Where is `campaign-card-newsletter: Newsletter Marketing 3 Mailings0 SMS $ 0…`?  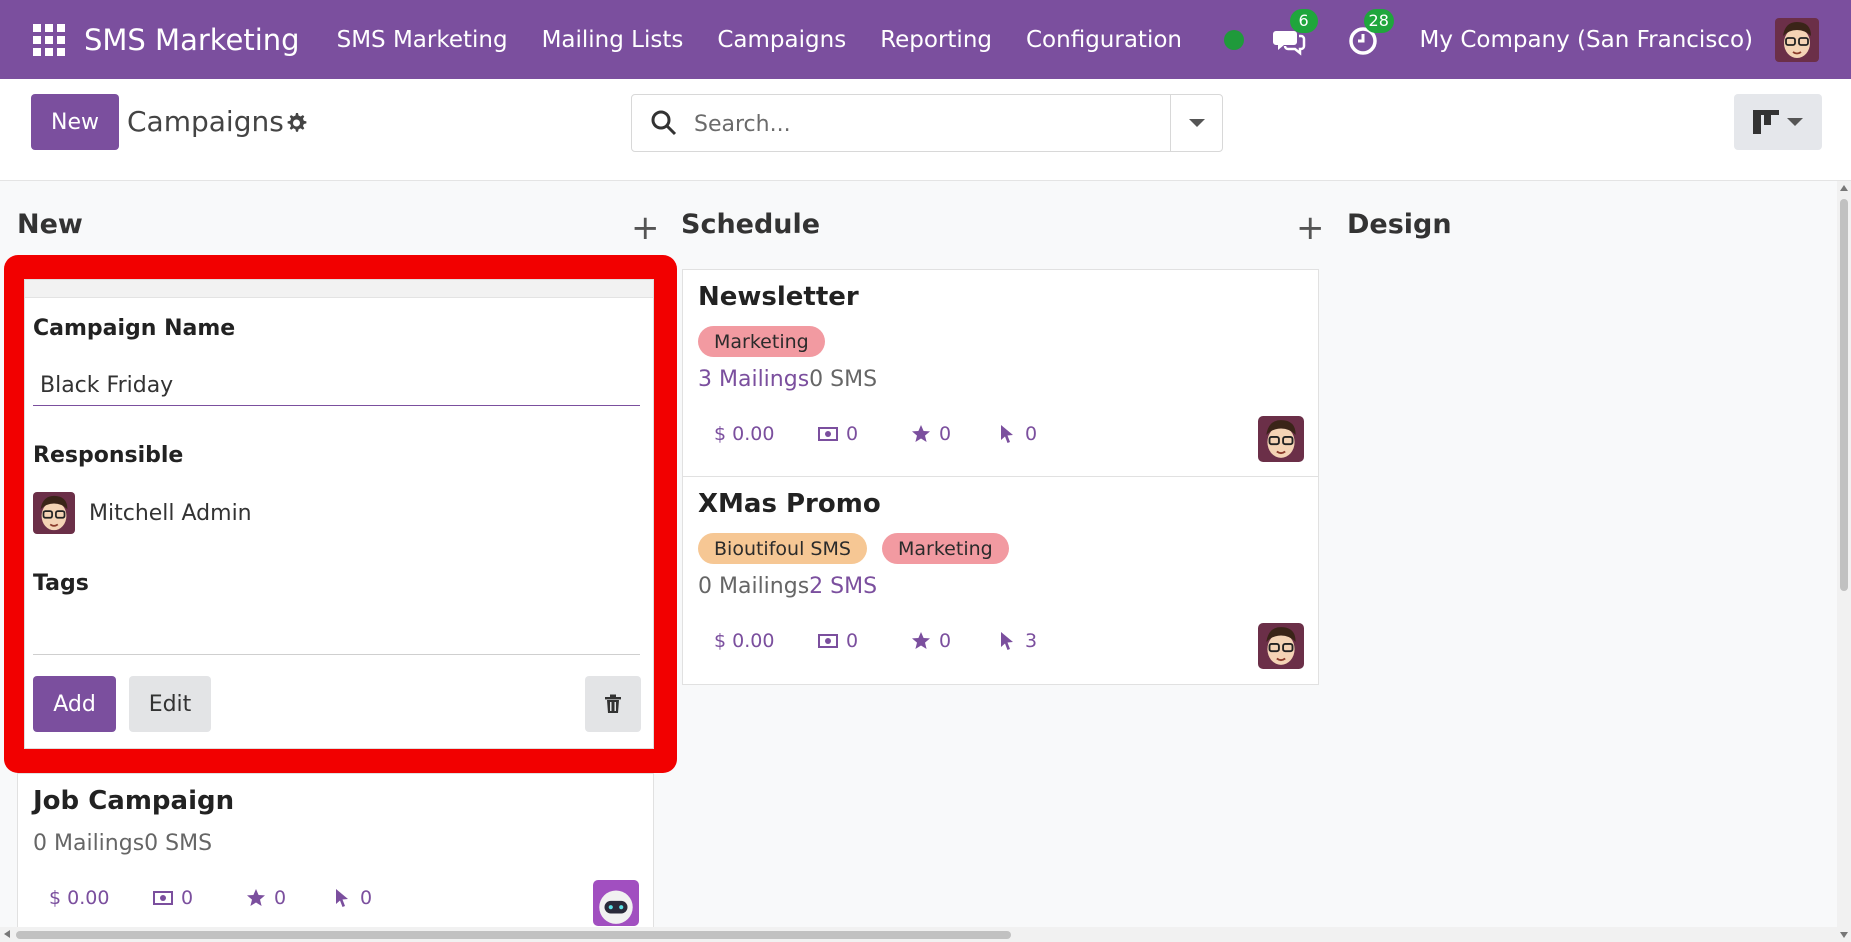 campaign-card-newsletter: Newsletter Marketing 3 Mailings0 SMS $ 0… is located at coordinates (1000, 373).